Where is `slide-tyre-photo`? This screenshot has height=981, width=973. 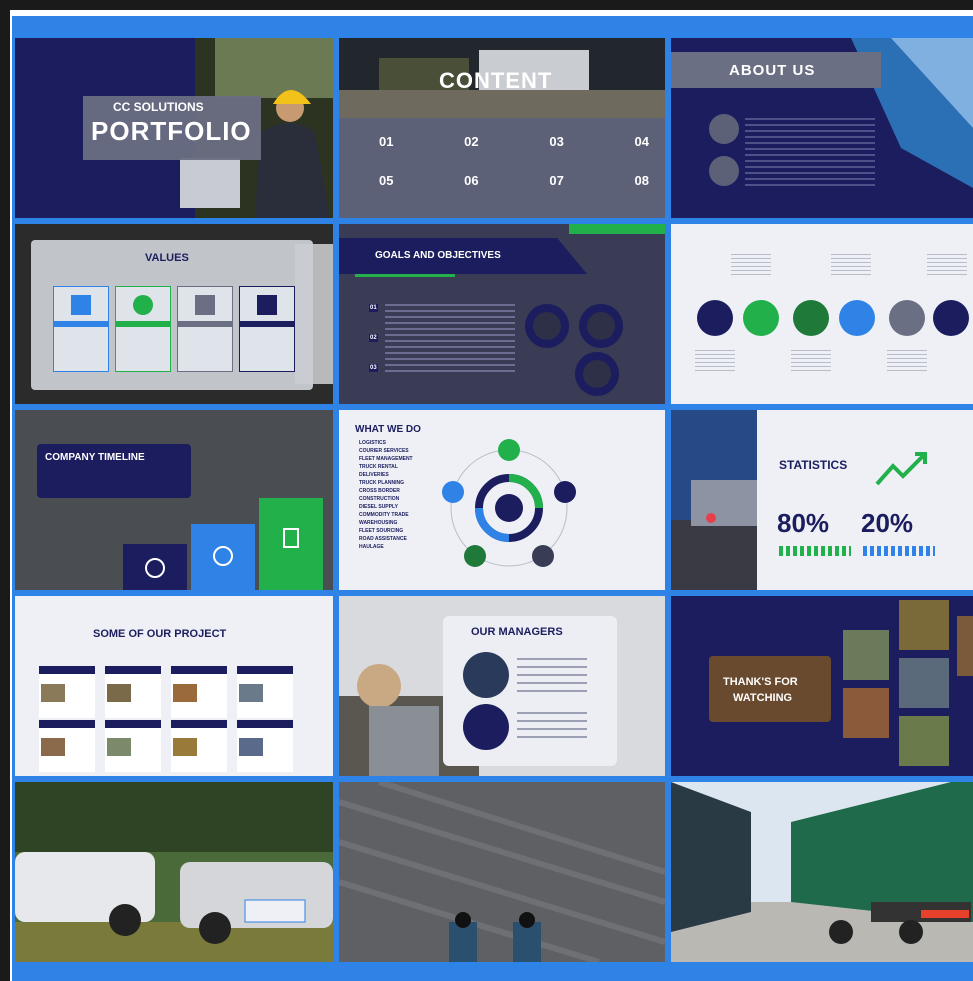 slide-tyre-photo is located at coordinates (502, 872).